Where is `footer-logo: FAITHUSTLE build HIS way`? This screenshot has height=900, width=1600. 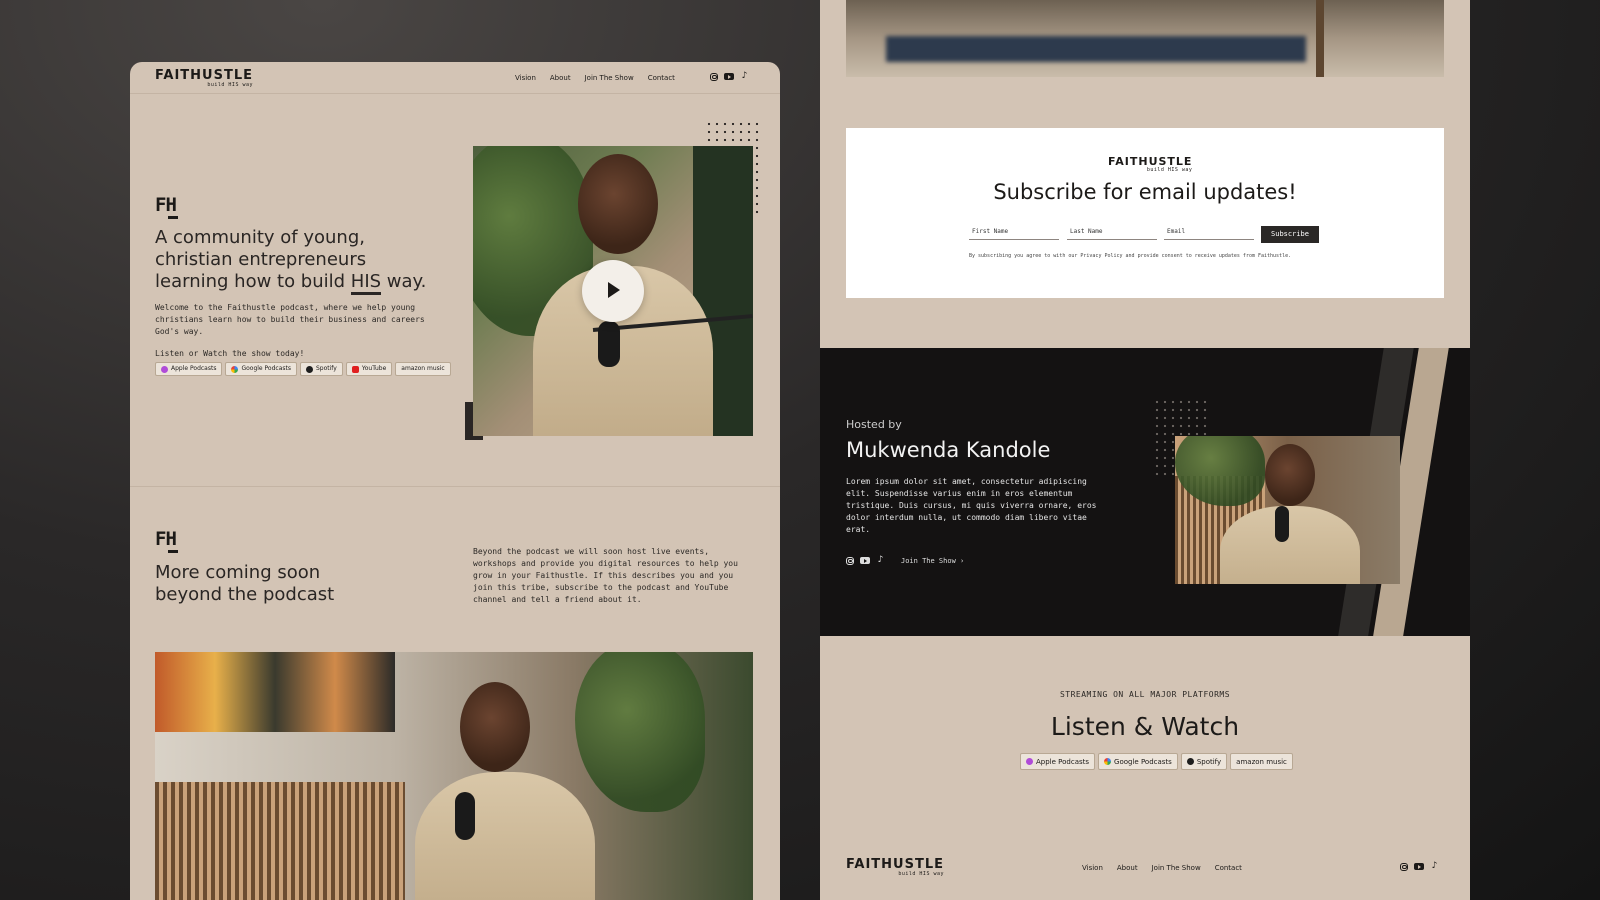 footer-logo: FAITHUSTLE build HIS way is located at coordinates (895, 867).